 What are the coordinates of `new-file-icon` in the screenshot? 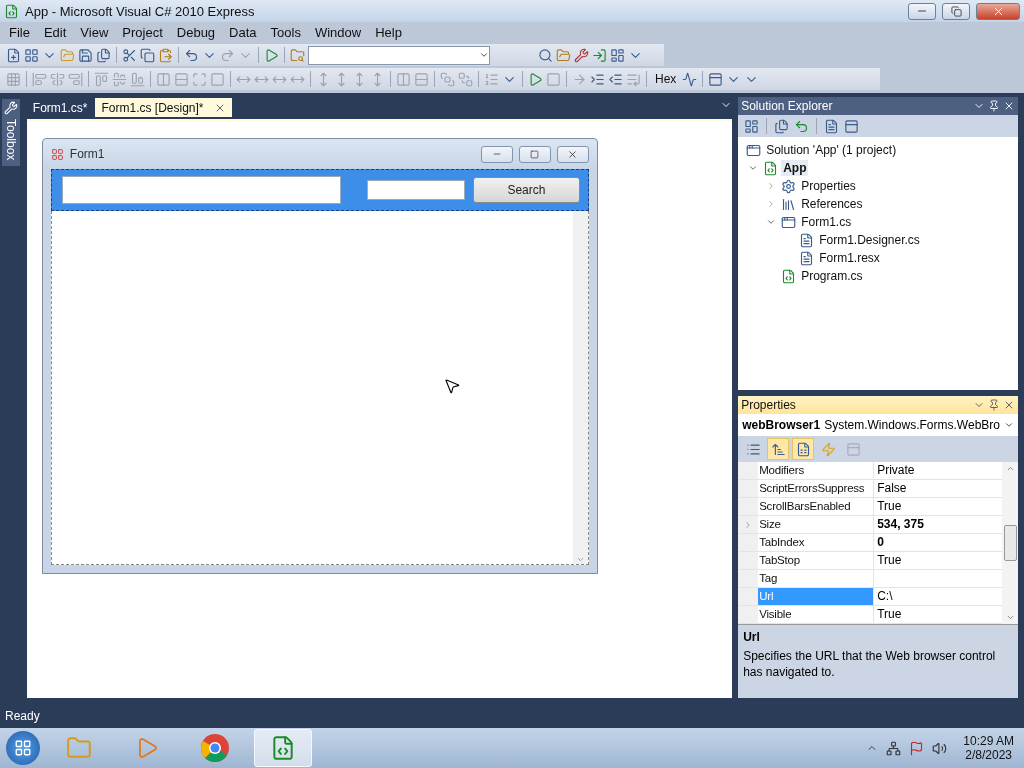 It's located at (13, 55).